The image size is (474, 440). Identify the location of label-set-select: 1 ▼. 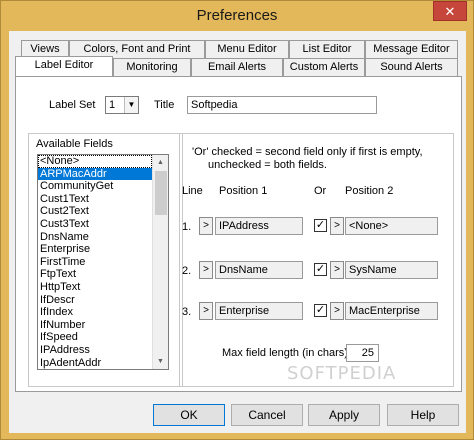
(122, 105).